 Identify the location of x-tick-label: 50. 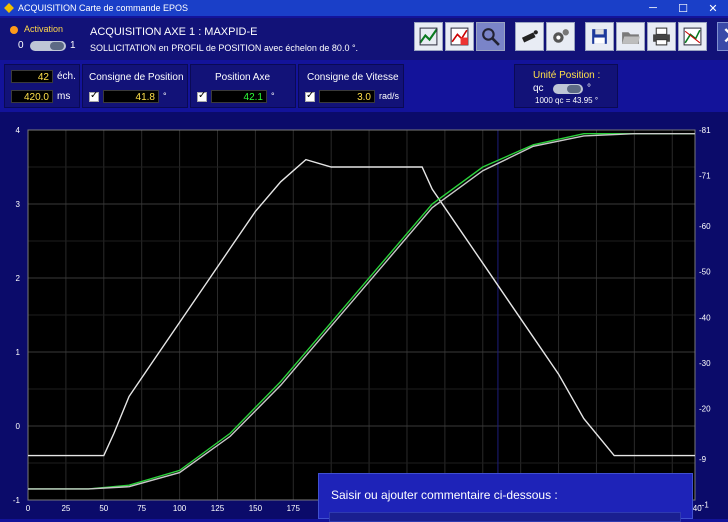
(103, 508).